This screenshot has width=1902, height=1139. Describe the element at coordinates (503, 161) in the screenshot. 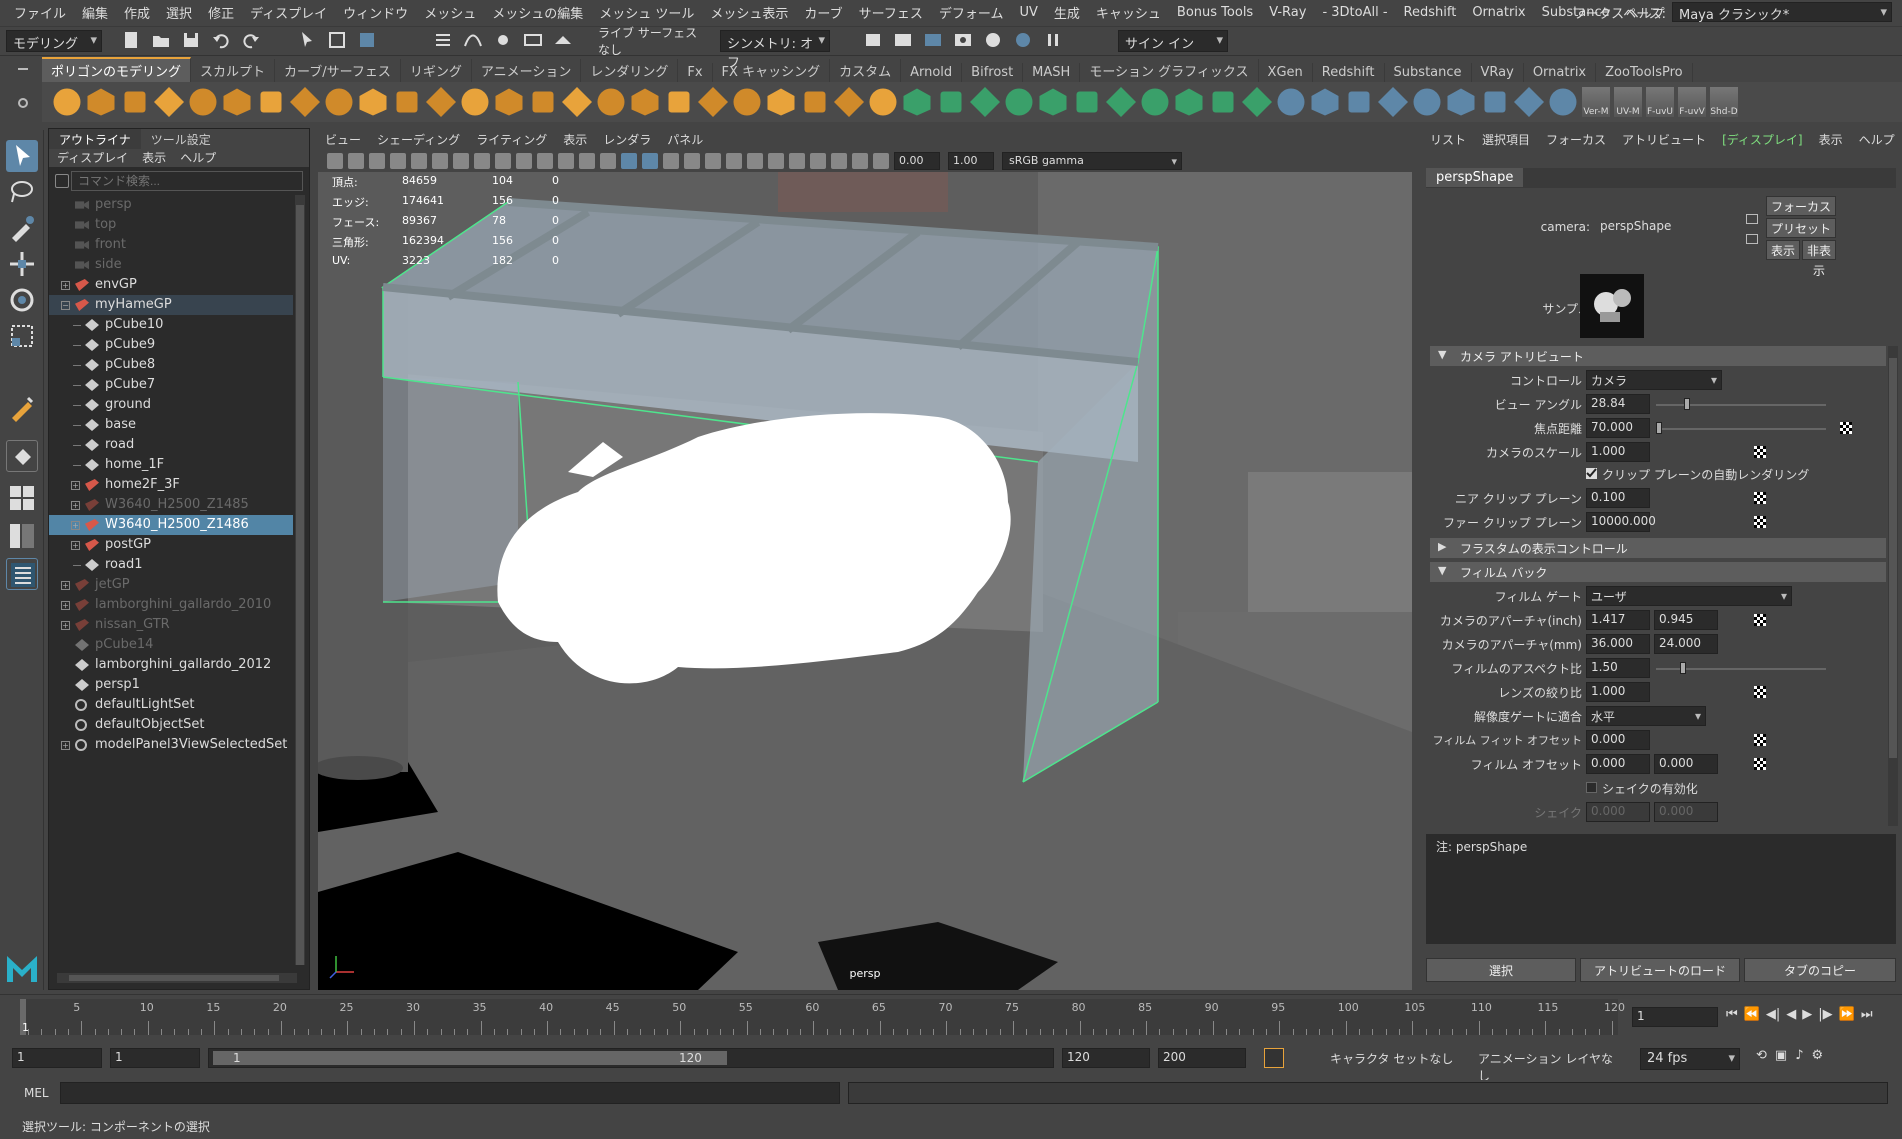

I see `resolution-gate-icon` at that location.